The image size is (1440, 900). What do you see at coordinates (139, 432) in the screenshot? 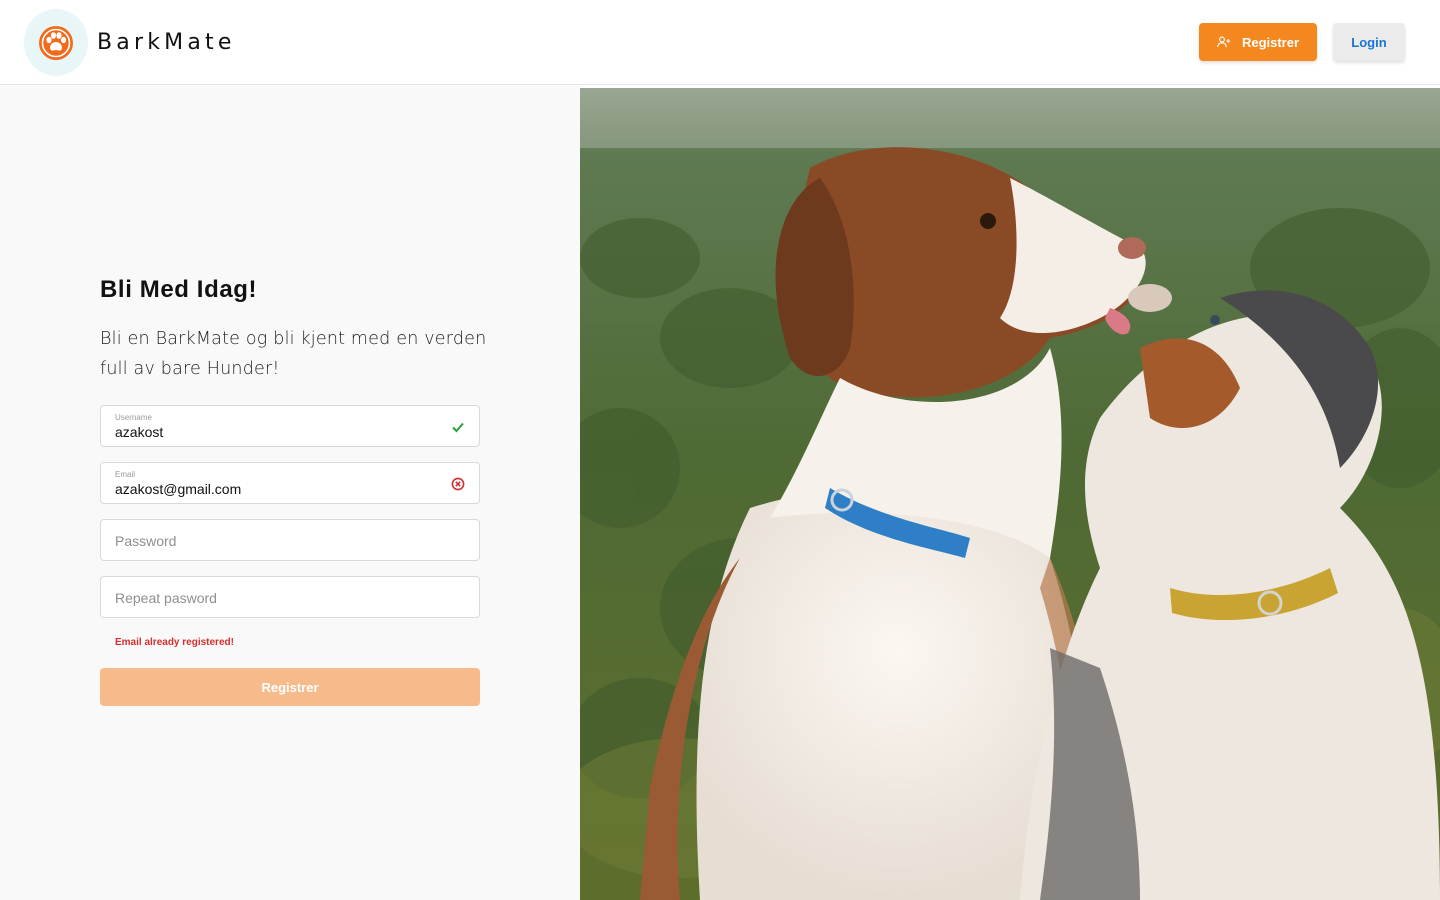
I see `username-value: azakost` at bounding box center [139, 432].